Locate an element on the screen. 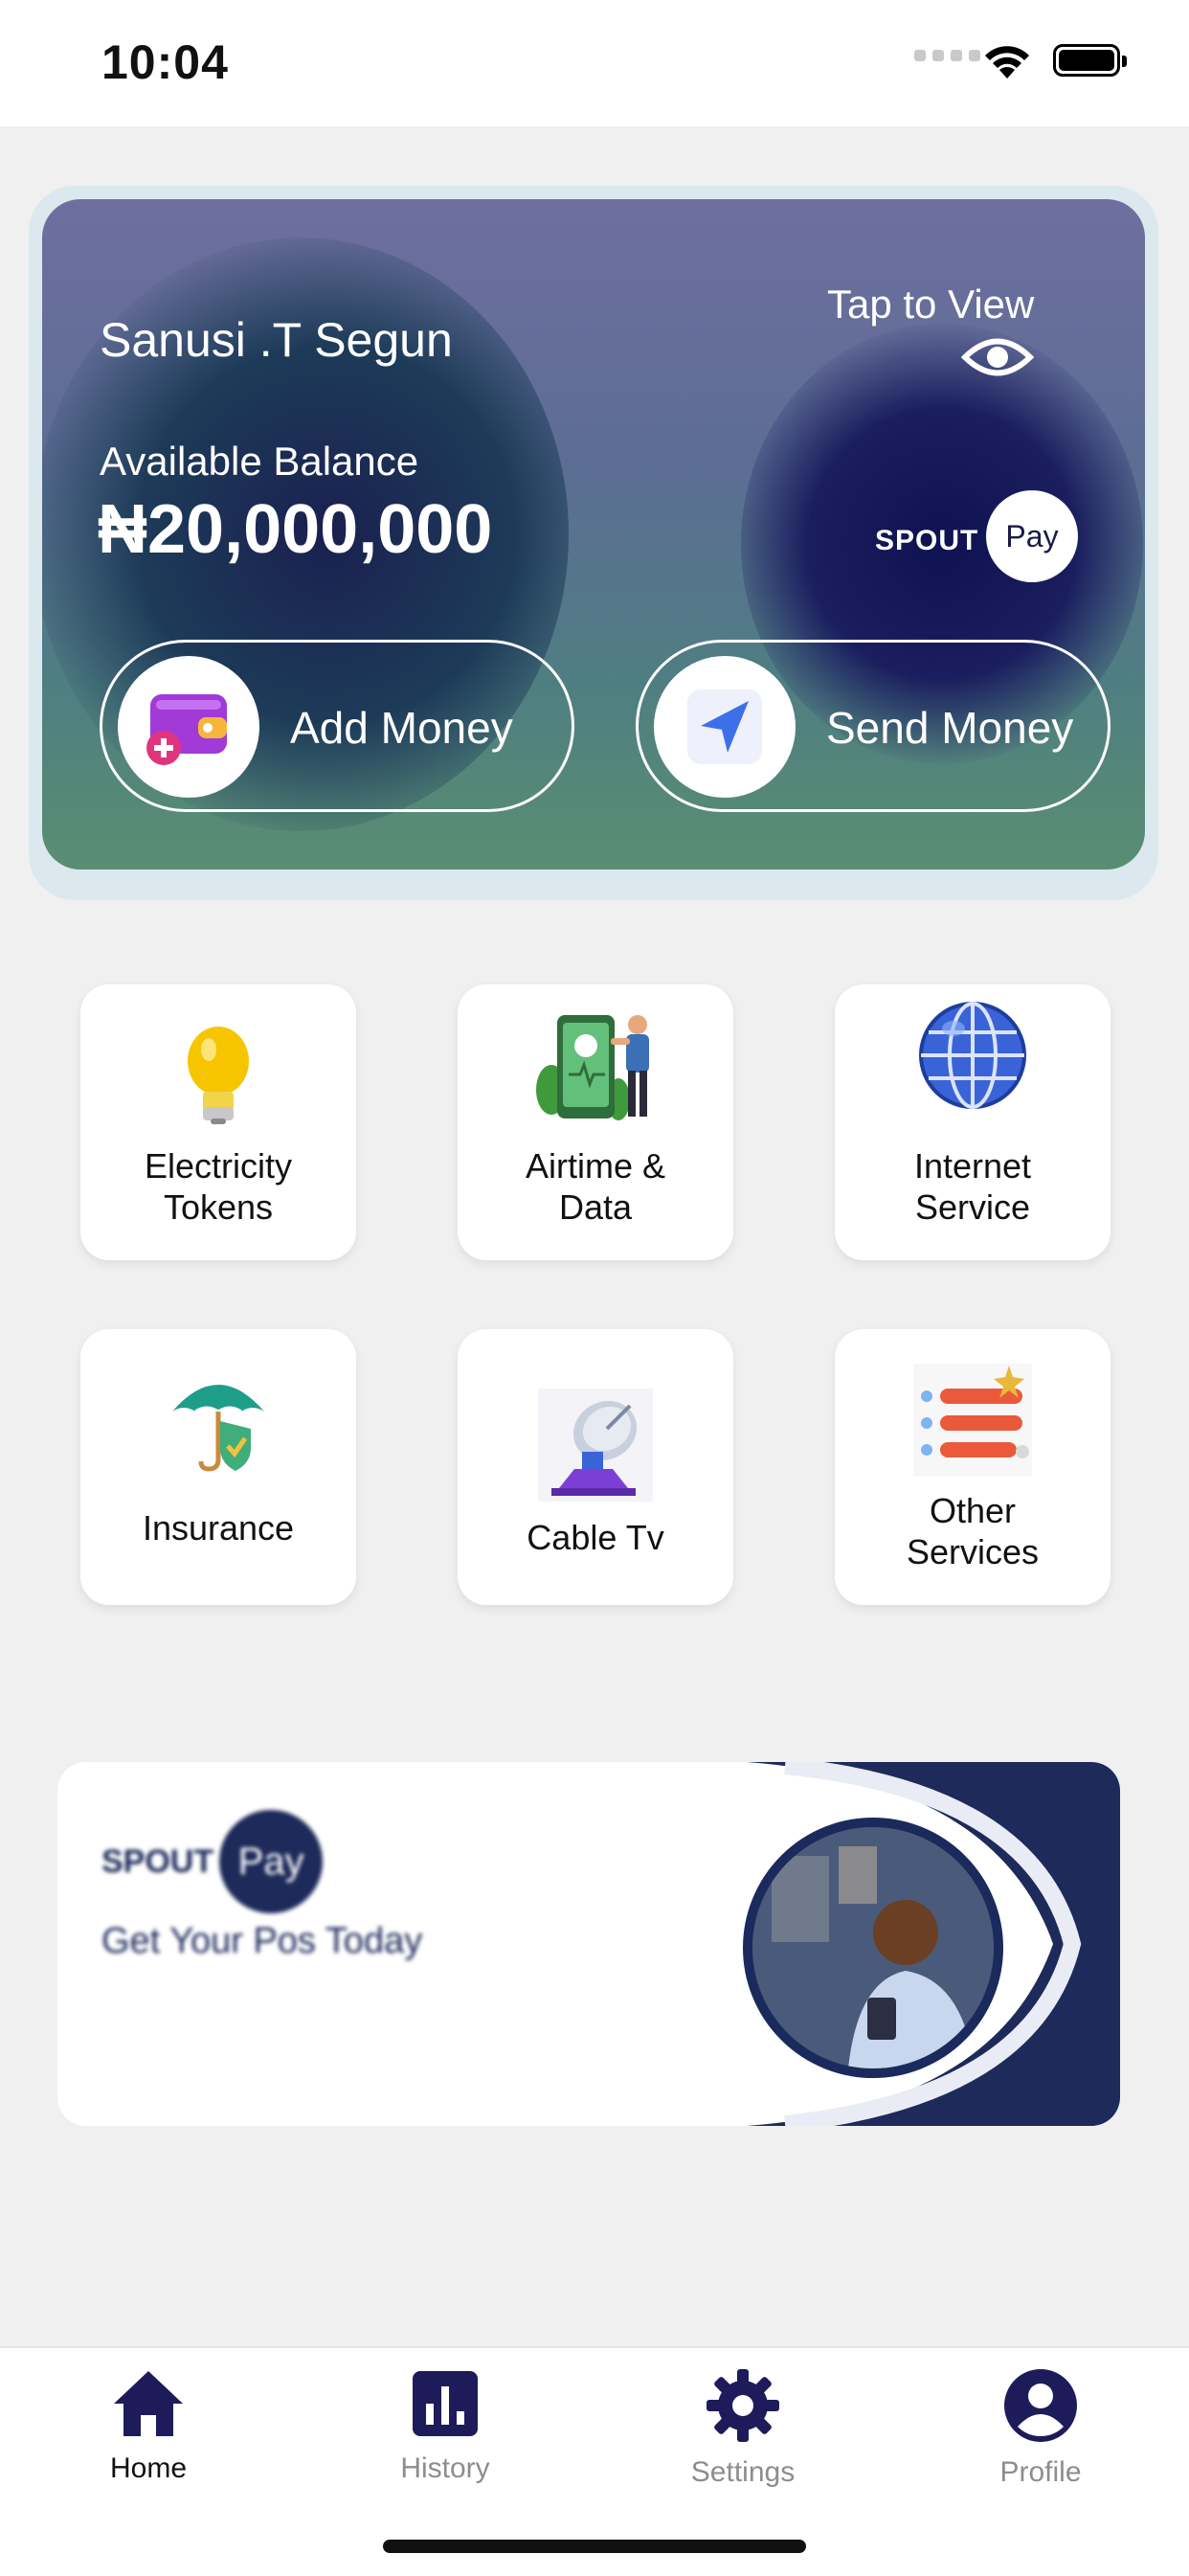 The width and height of the screenshot is (1189, 2576). balance-amount: ₦20,000,000 is located at coordinates (295, 529).